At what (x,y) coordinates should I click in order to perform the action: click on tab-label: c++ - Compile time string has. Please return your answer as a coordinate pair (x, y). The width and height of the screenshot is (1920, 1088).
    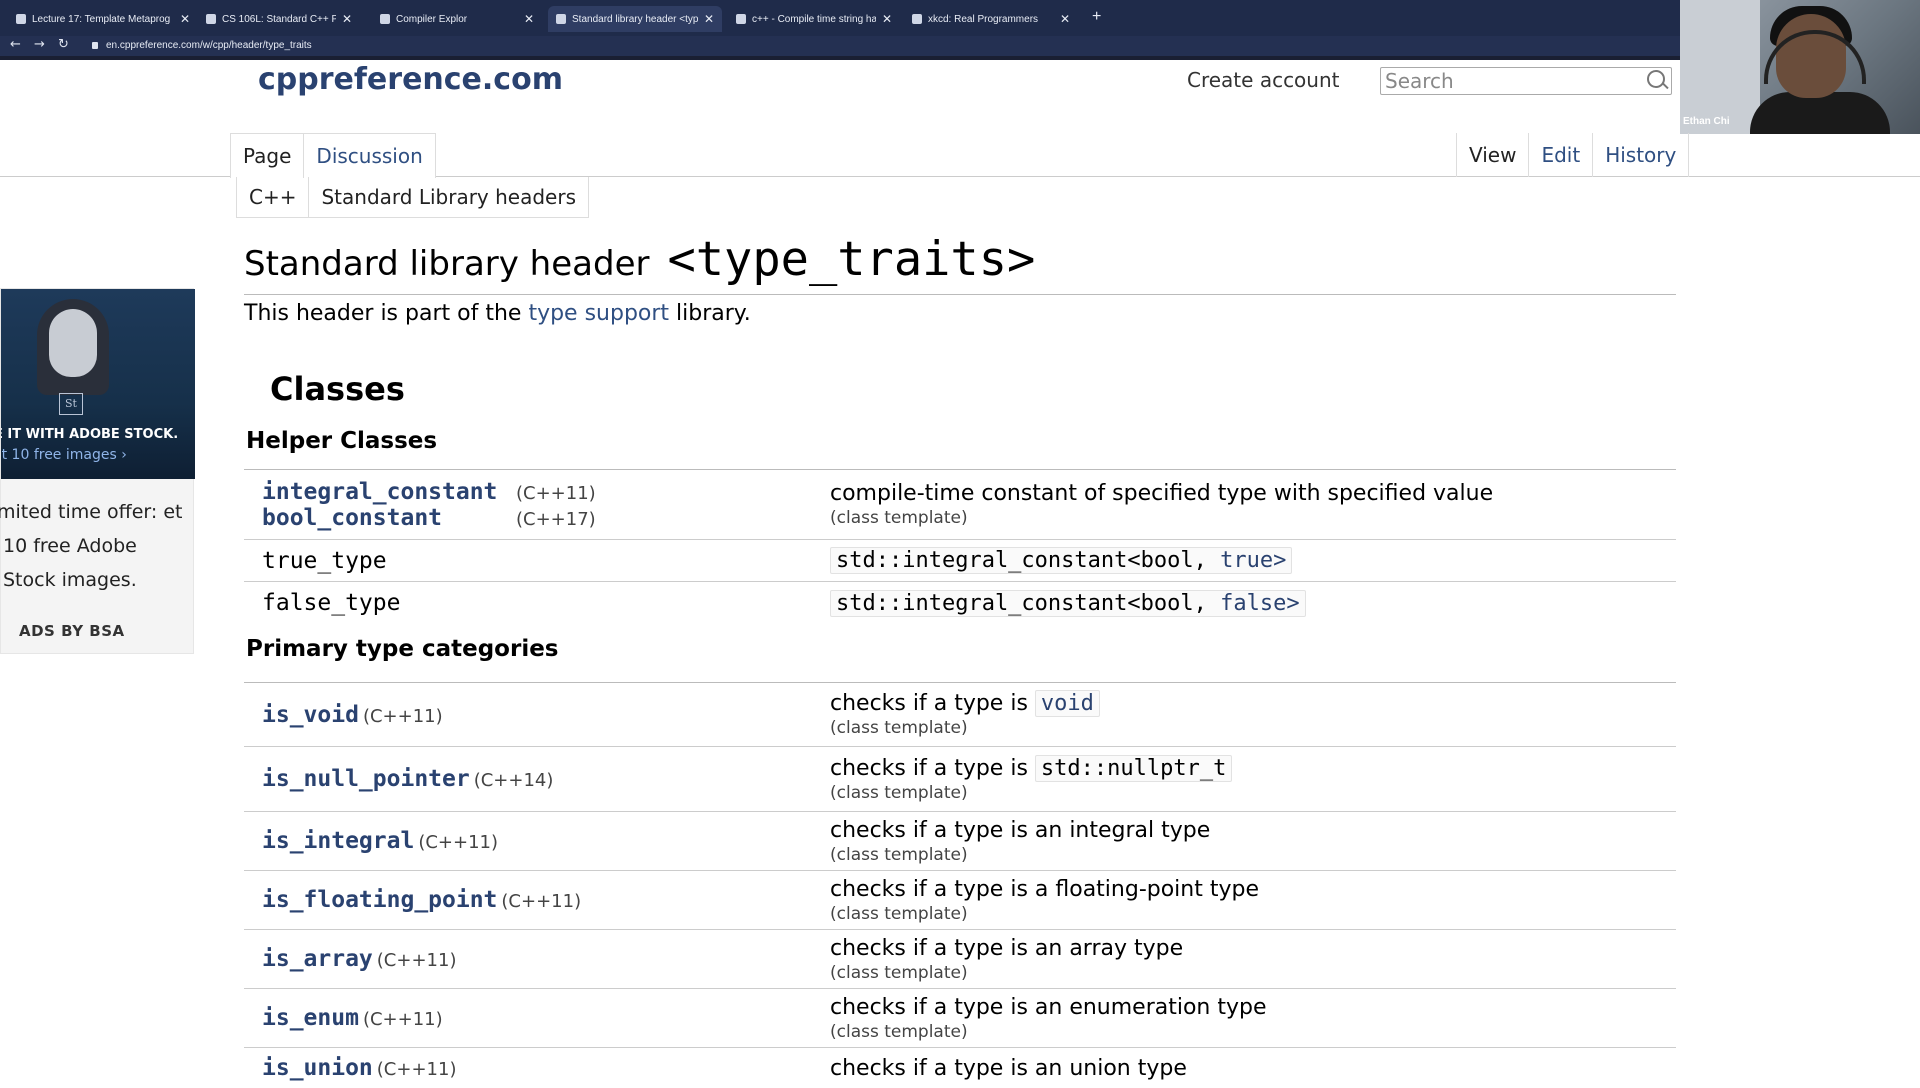
    Looking at the image, I should click on (814, 19).